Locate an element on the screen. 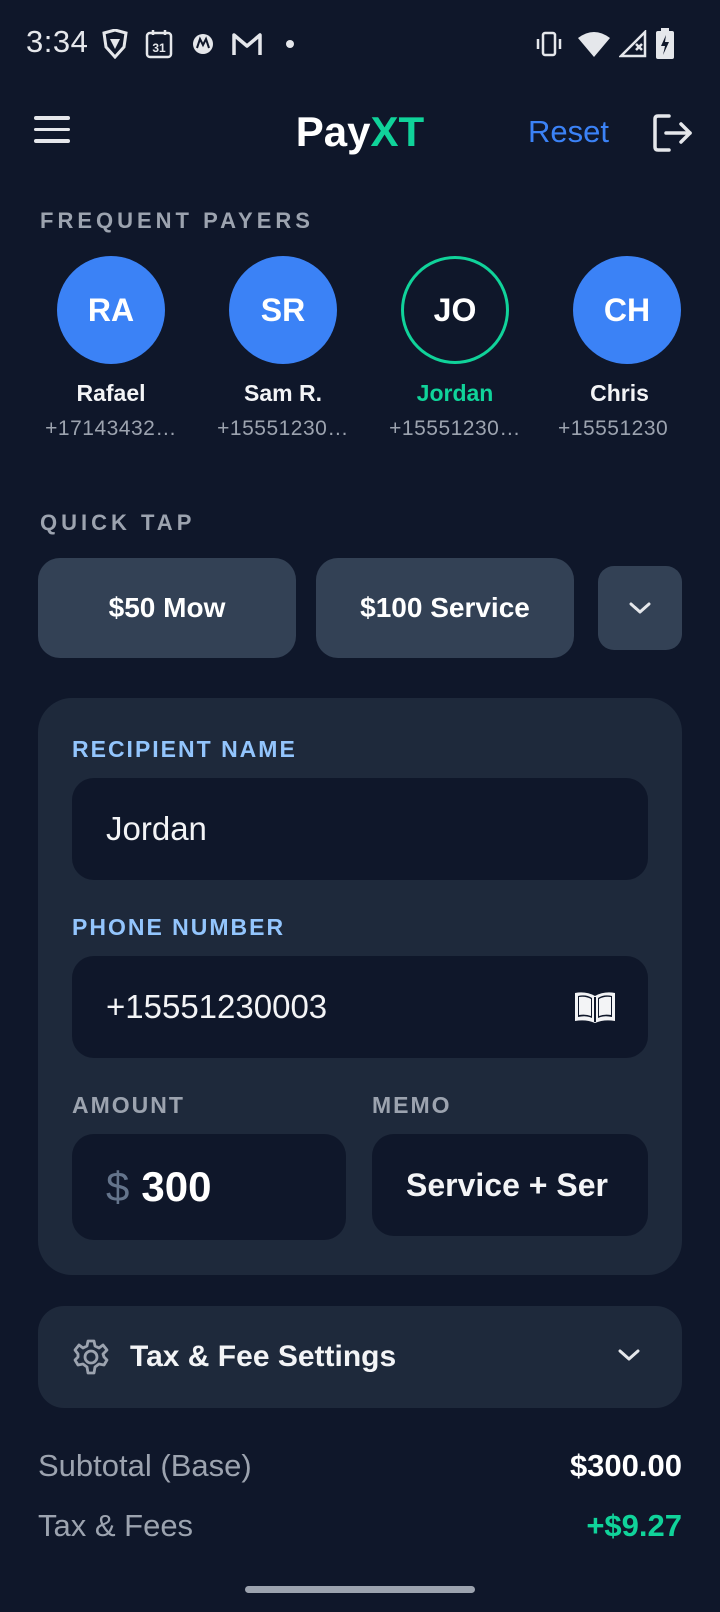 The image size is (720, 1612). app-title-xt: XT is located at coordinates (397, 131).